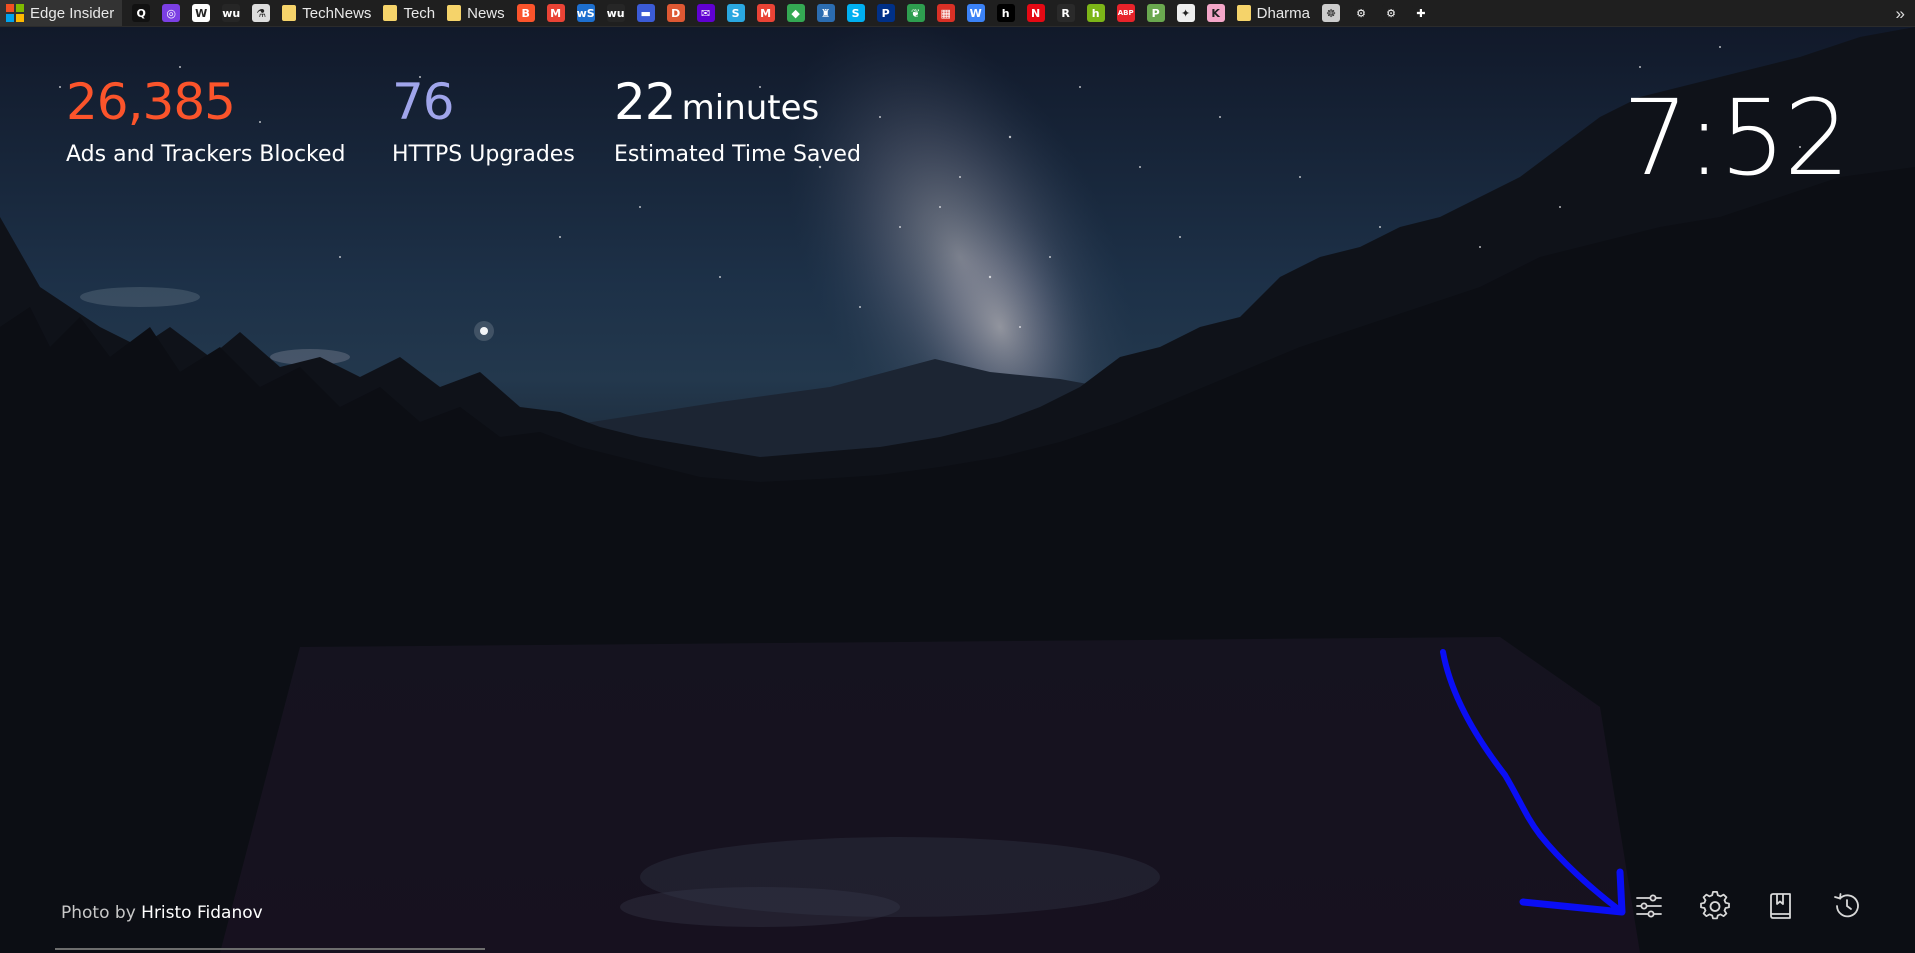 The width and height of the screenshot is (1915, 953). I want to click on bookmark-duckduckgo: D, so click(676, 13).